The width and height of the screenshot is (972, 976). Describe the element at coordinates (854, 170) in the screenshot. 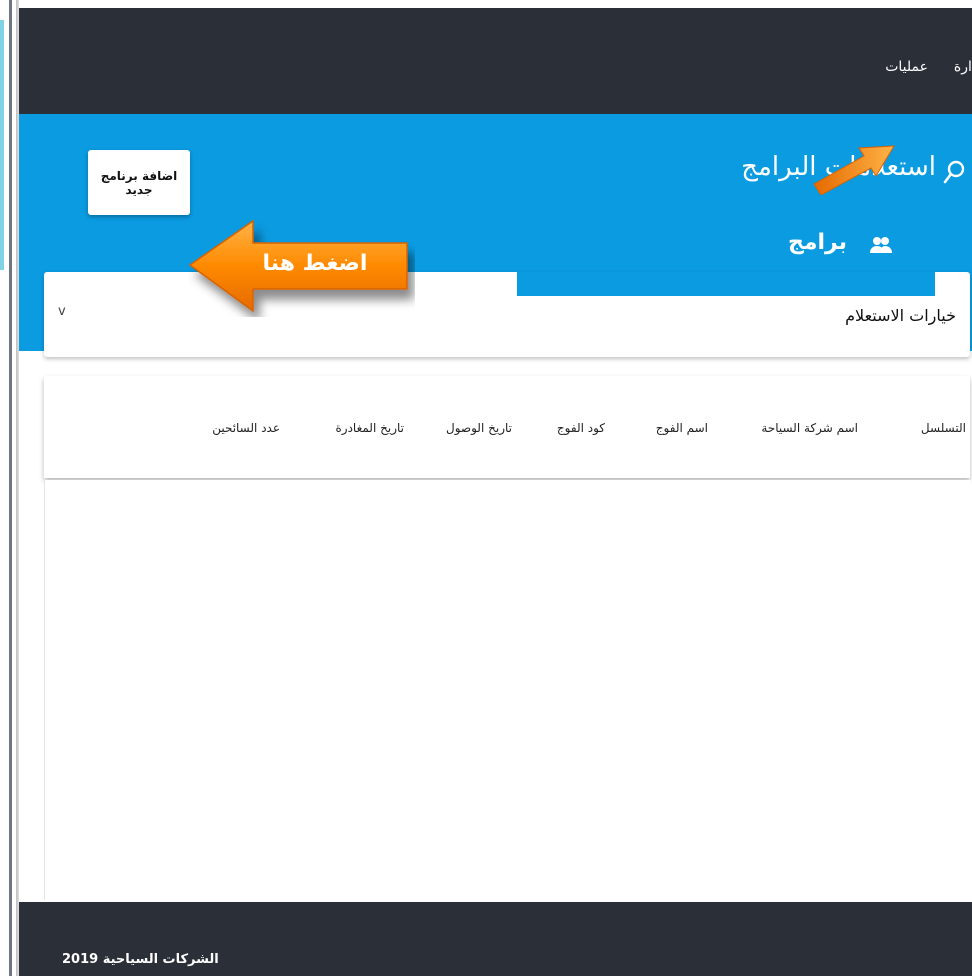

I see `pointer-arrow-icon` at that location.